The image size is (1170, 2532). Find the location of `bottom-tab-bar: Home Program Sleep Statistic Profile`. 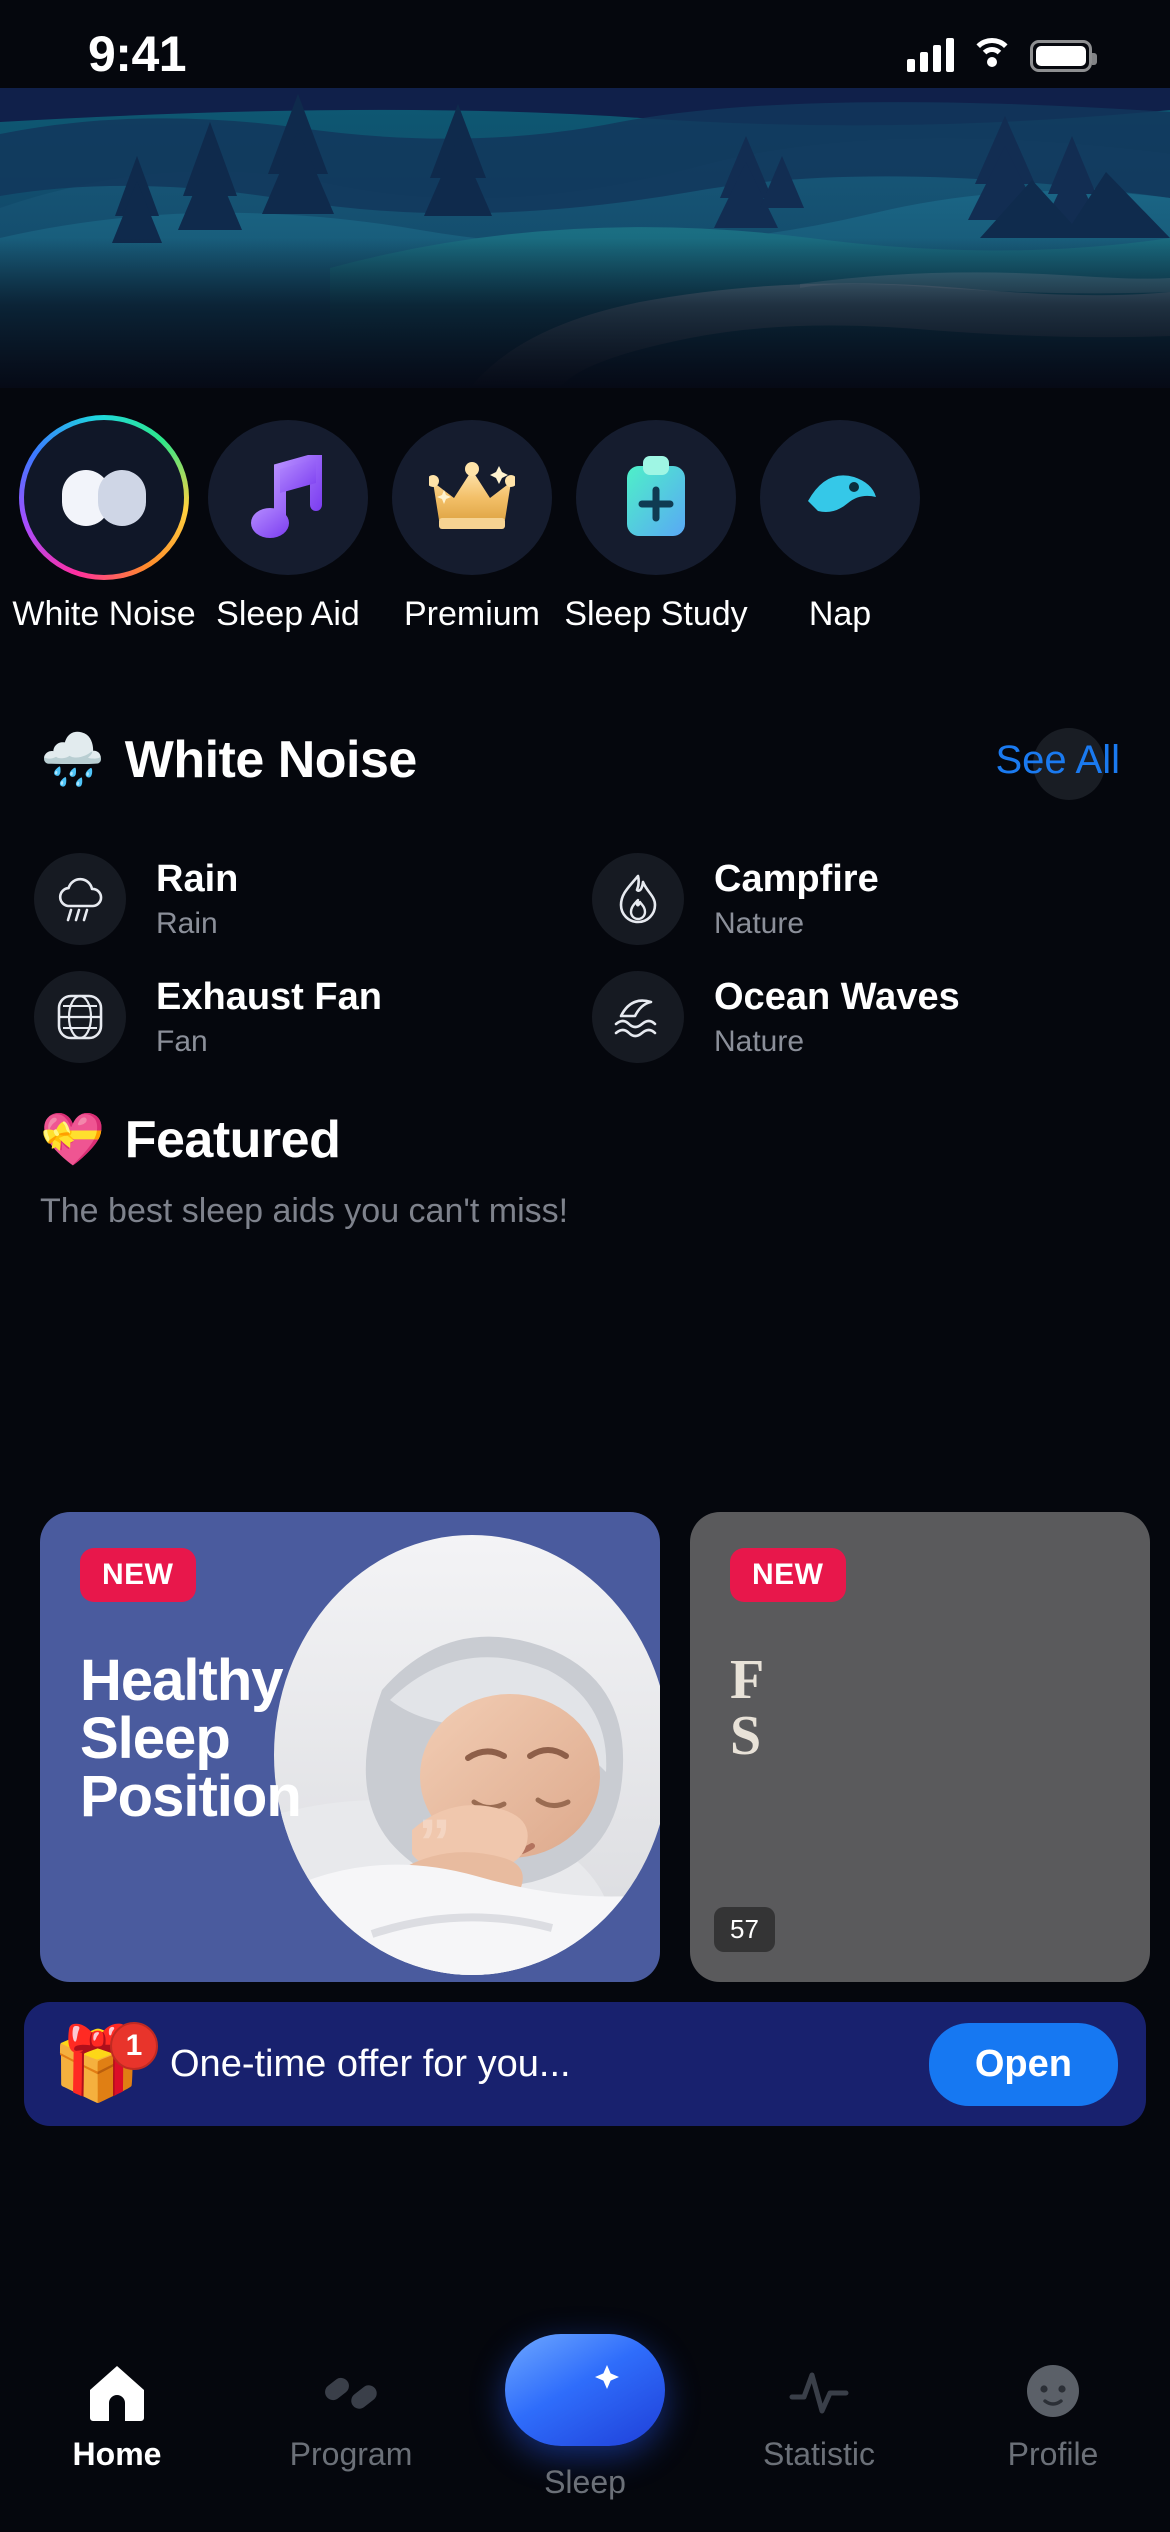

bottom-tab-bar: Home Program Sleep Statistic Profile is located at coordinates (585, 2432).